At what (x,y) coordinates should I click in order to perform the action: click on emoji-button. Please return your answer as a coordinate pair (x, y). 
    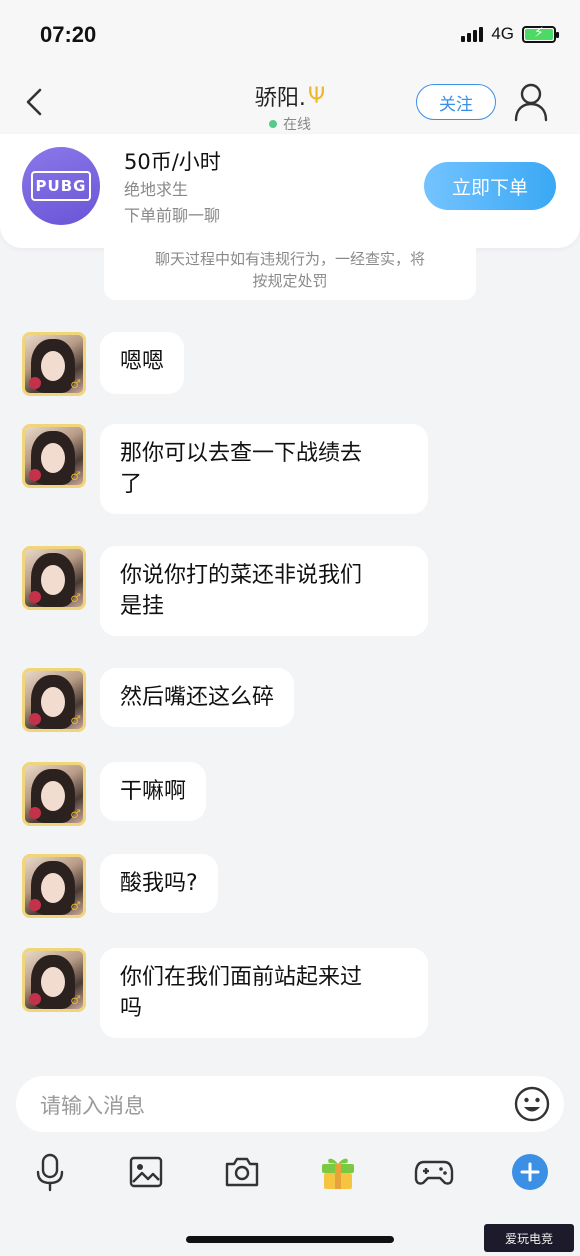
    Looking at the image, I should click on (532, 1104).